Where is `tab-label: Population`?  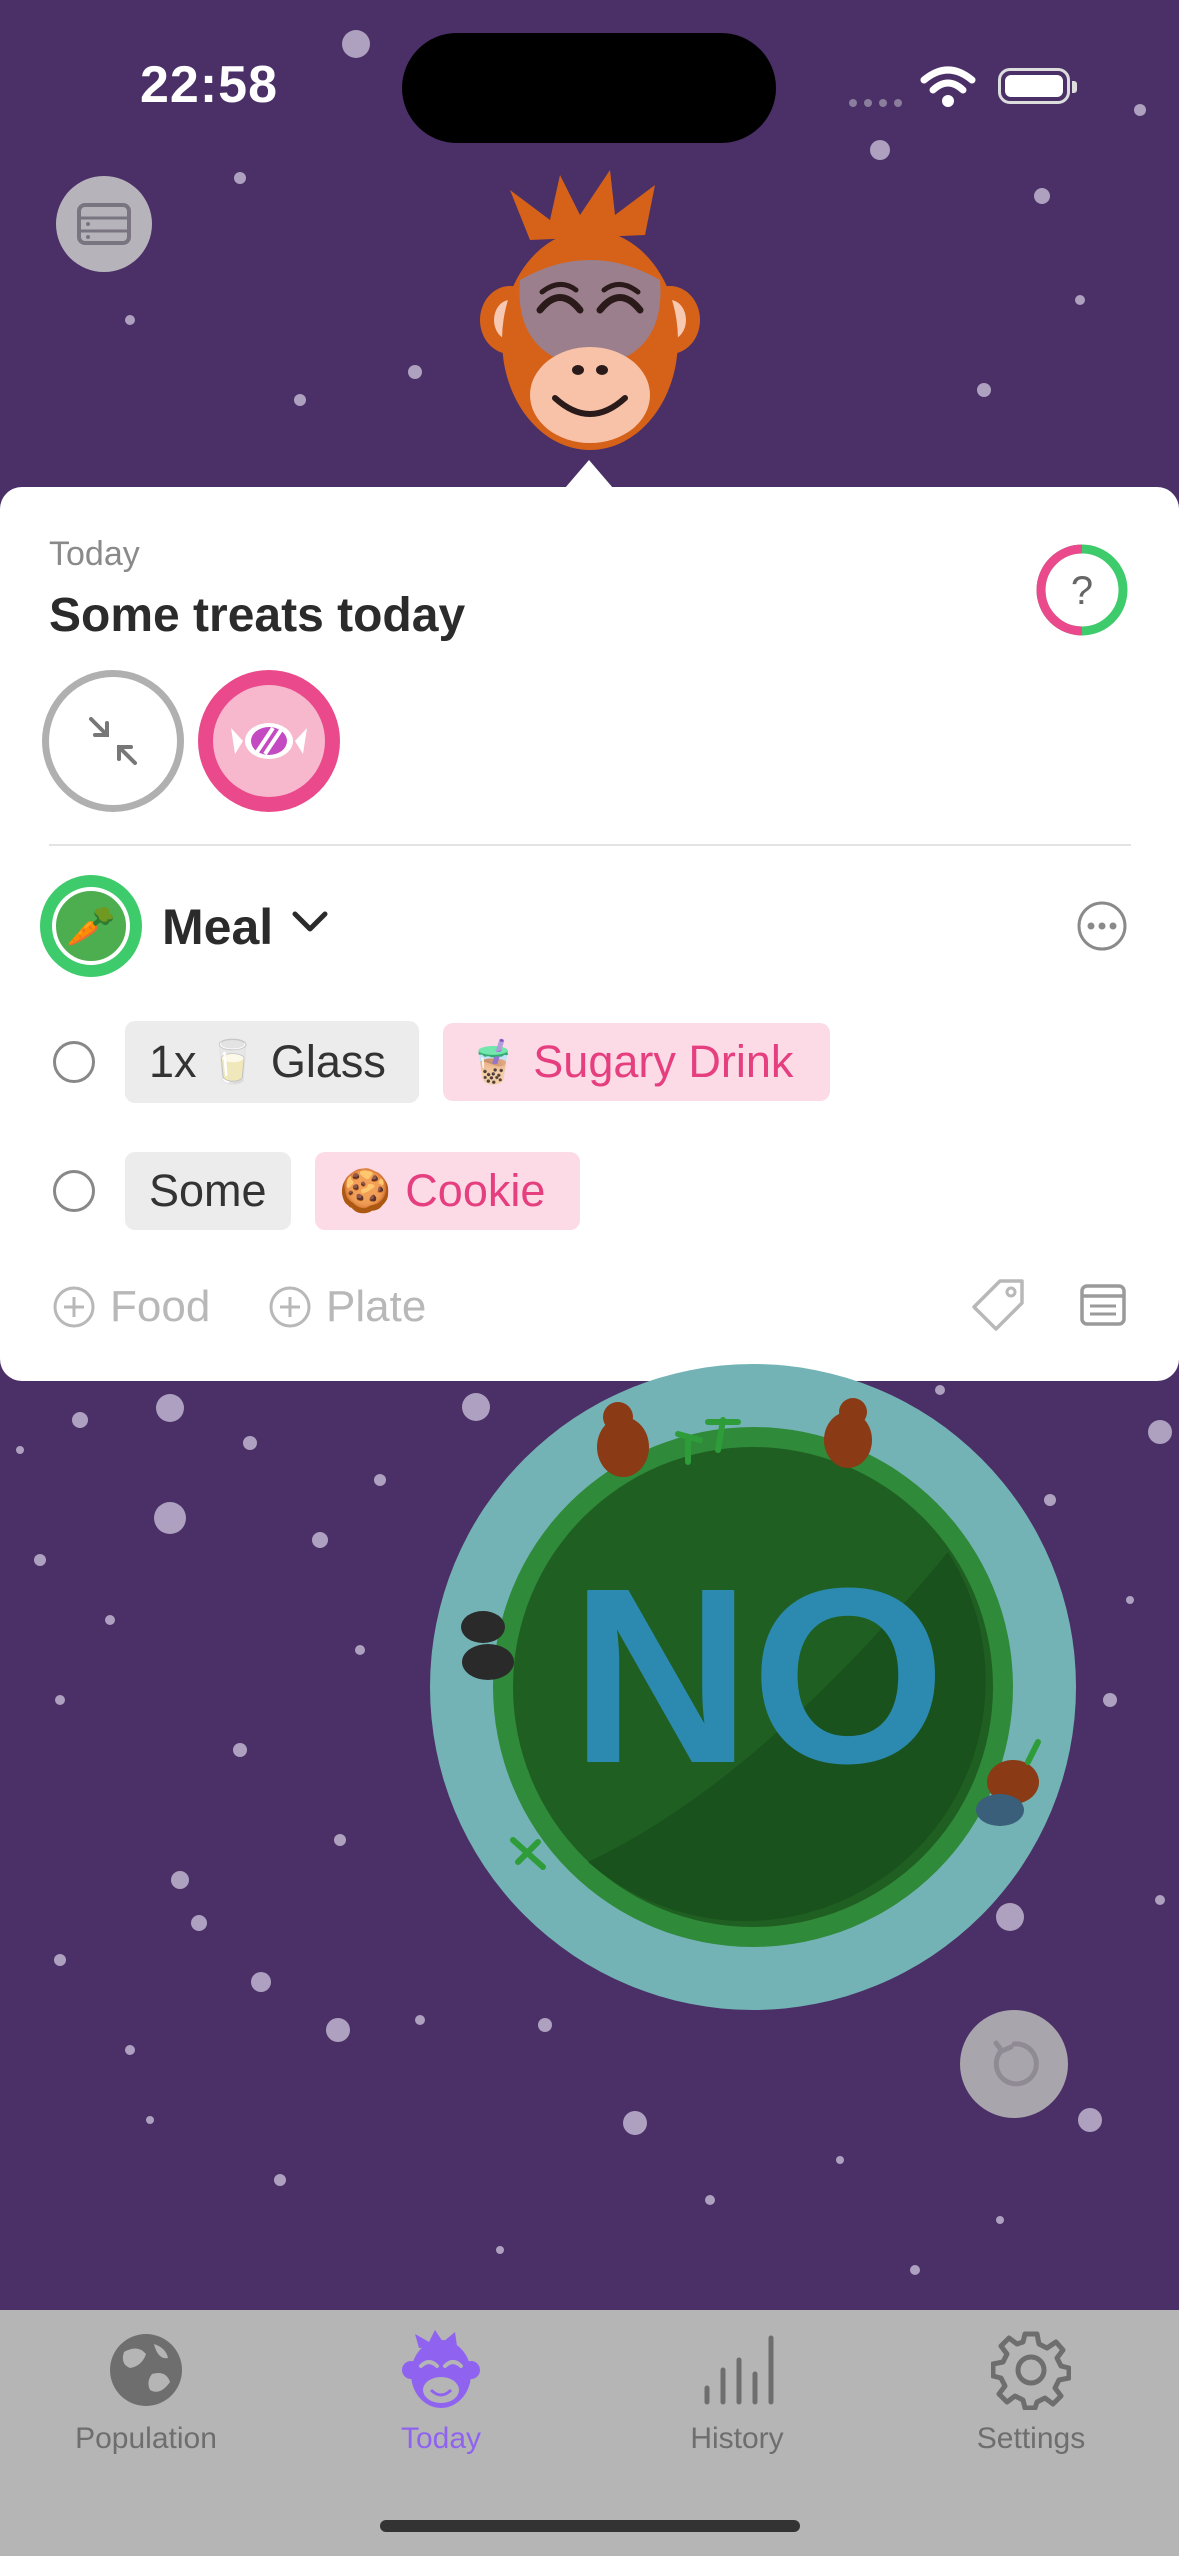 tab-label: Population is located at coordinates (146, 2438).